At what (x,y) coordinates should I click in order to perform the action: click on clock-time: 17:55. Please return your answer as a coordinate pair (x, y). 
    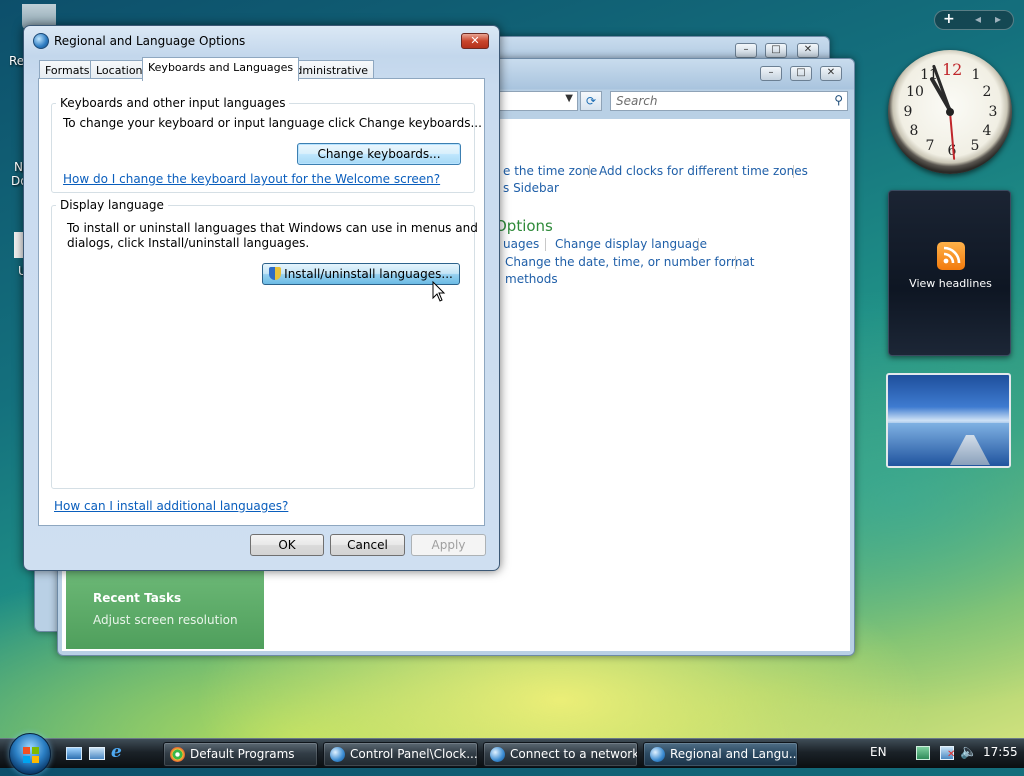
    Looking at the image, I should click on (1000, 752).